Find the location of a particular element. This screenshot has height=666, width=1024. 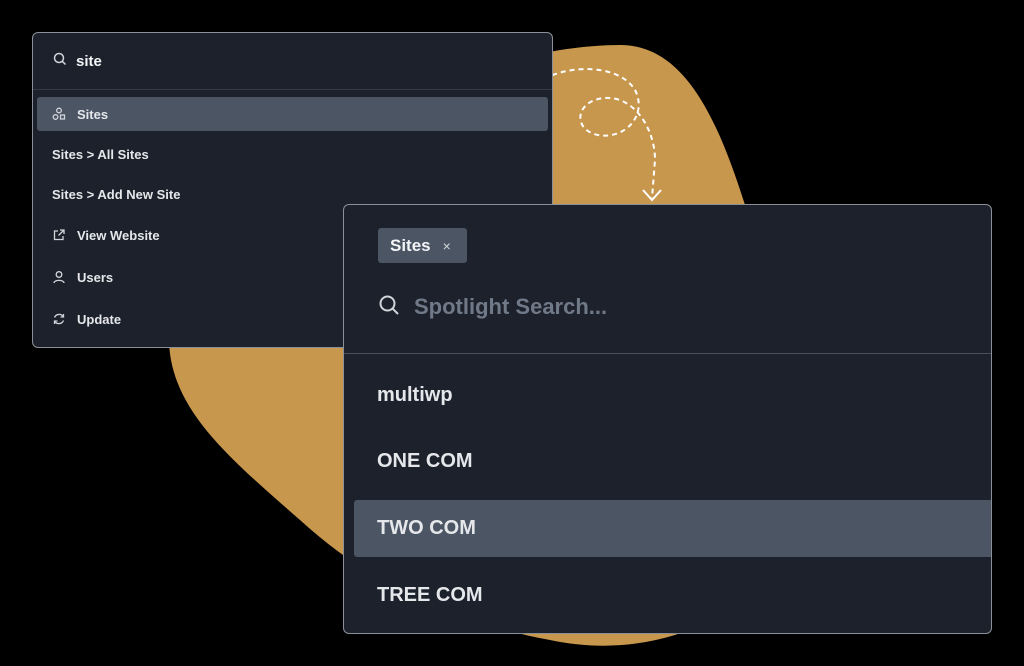

result-label: ONE COM is located at coordinates (425, 461).